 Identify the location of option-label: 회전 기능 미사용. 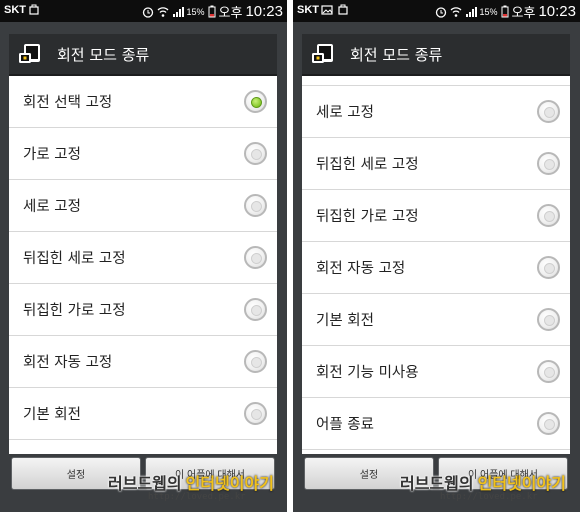
(367, 373).